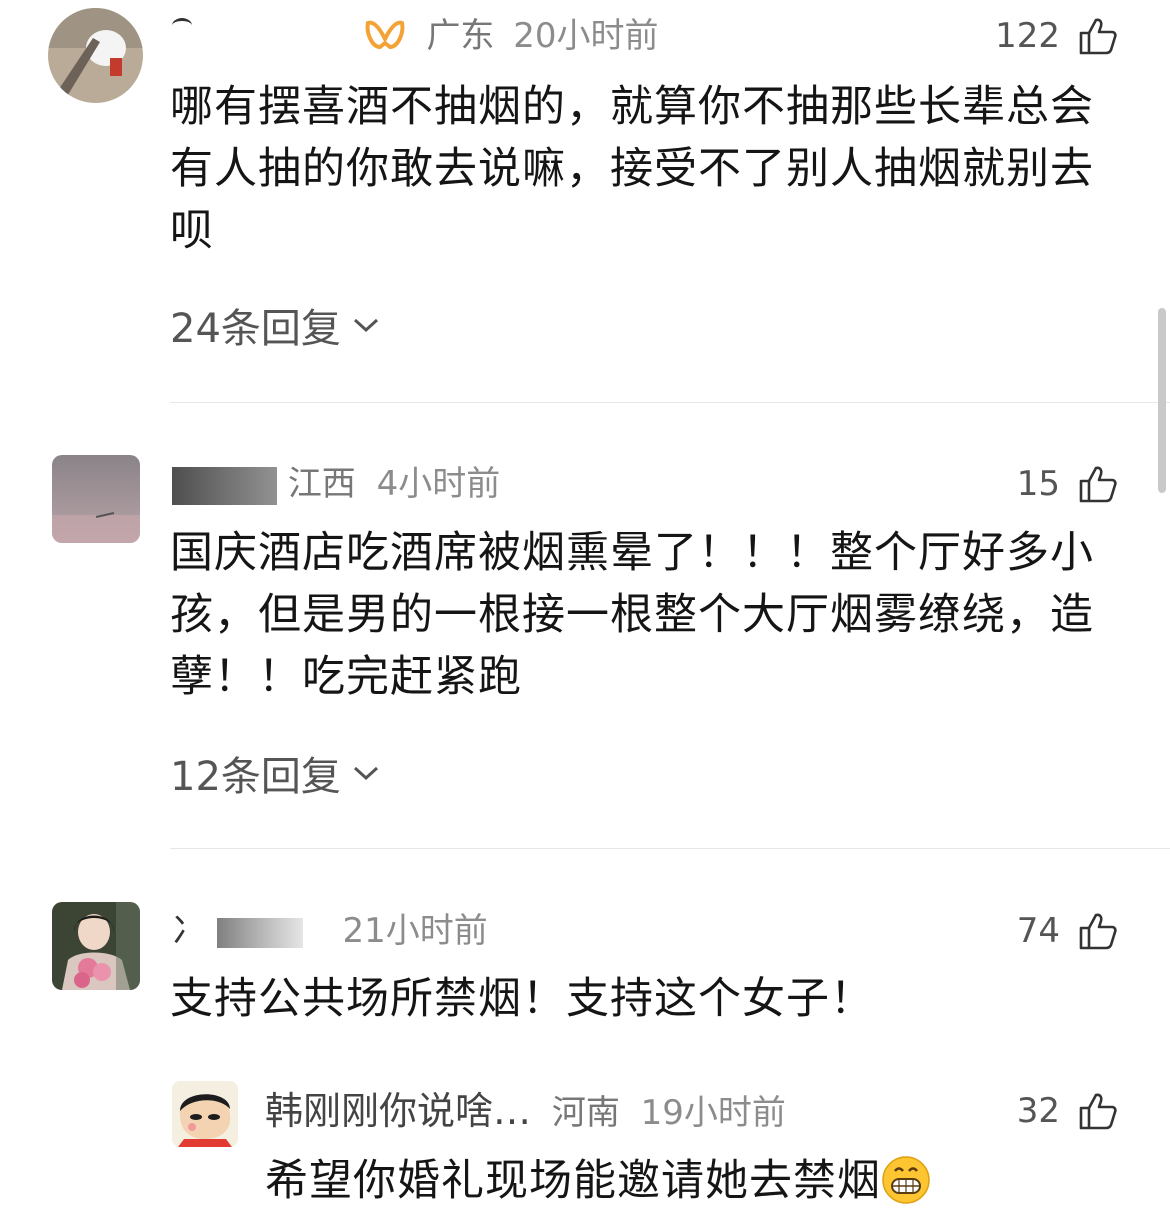  What do you see at coordinates (573, 1181) in the screenshot?
I see `reply-text: 希望你婚礼现场能邀请她去禁烟` at bounding box center [573, 1181].